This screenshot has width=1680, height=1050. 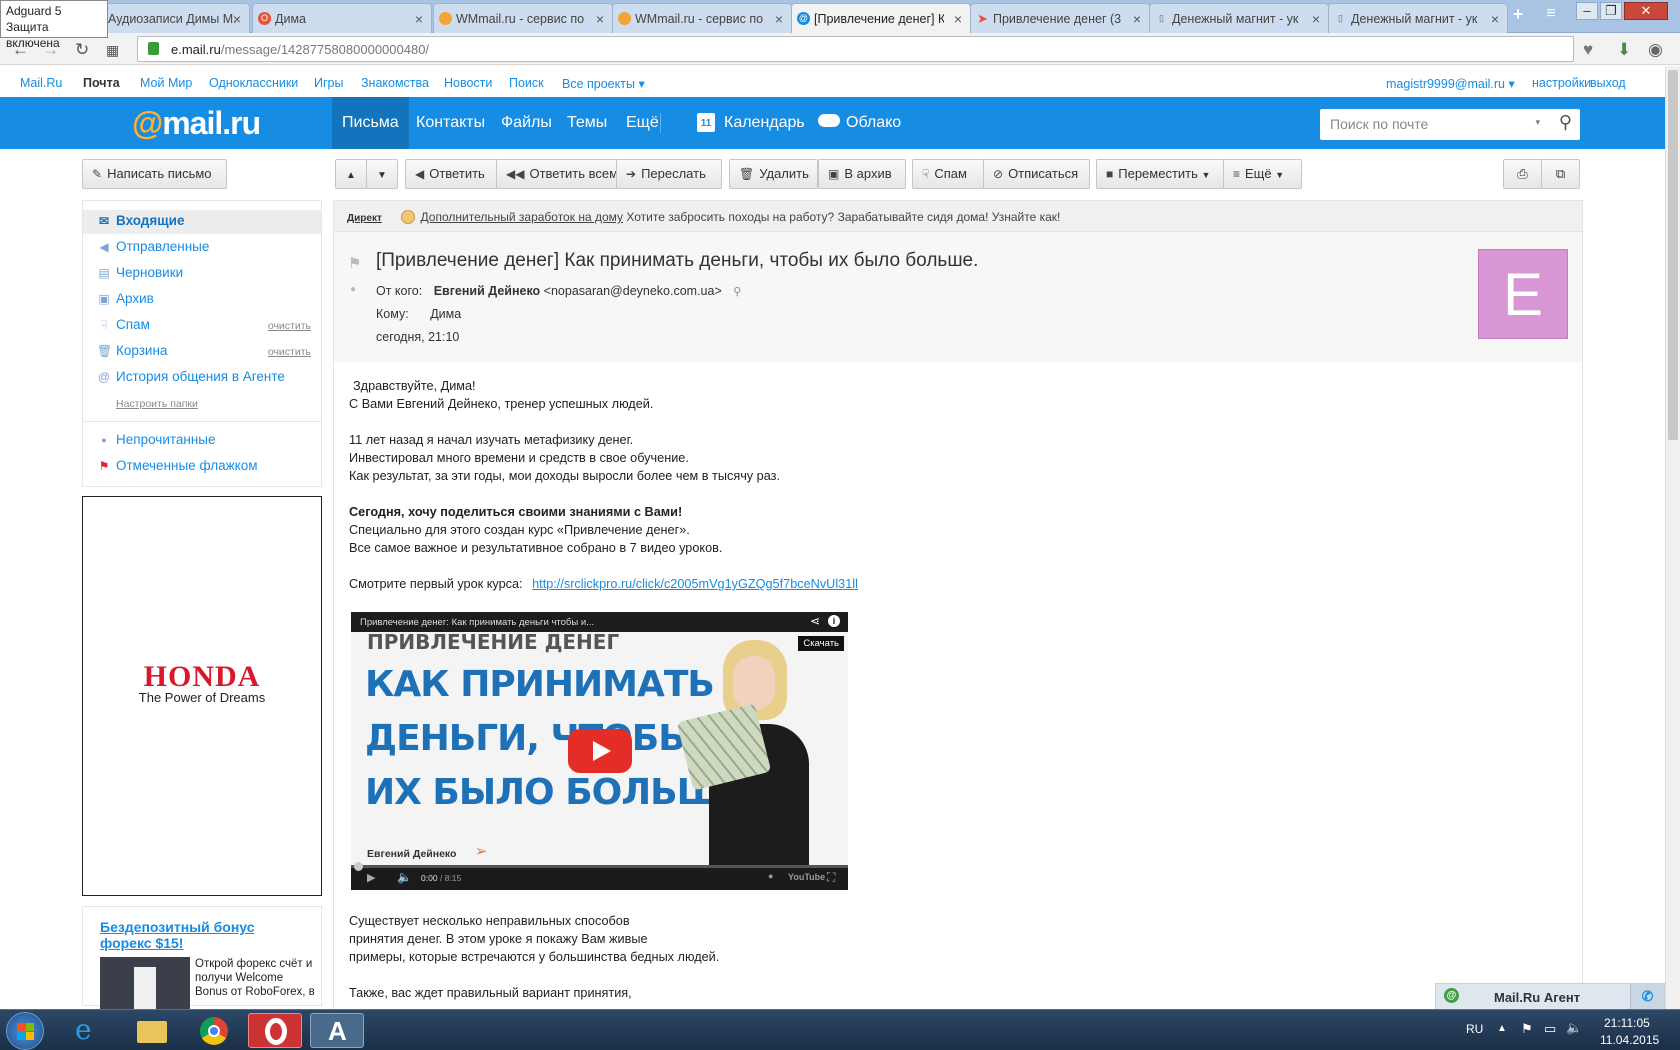 I want to click on sender-name: Евгений Дейнеко, so click(x=487, y=291).